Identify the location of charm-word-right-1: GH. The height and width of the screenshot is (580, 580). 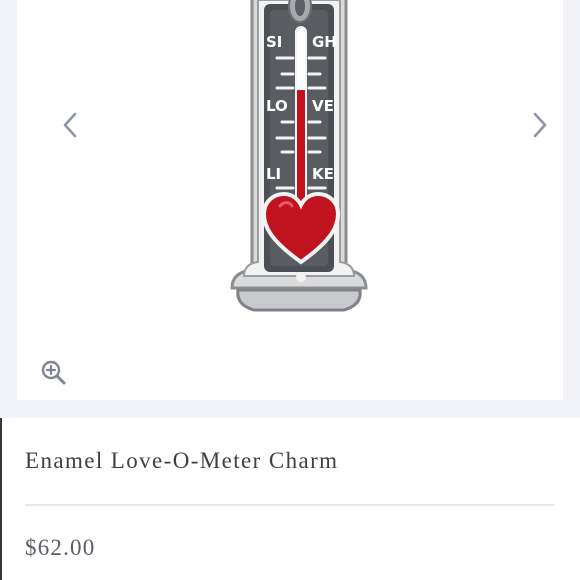
(324, 42).